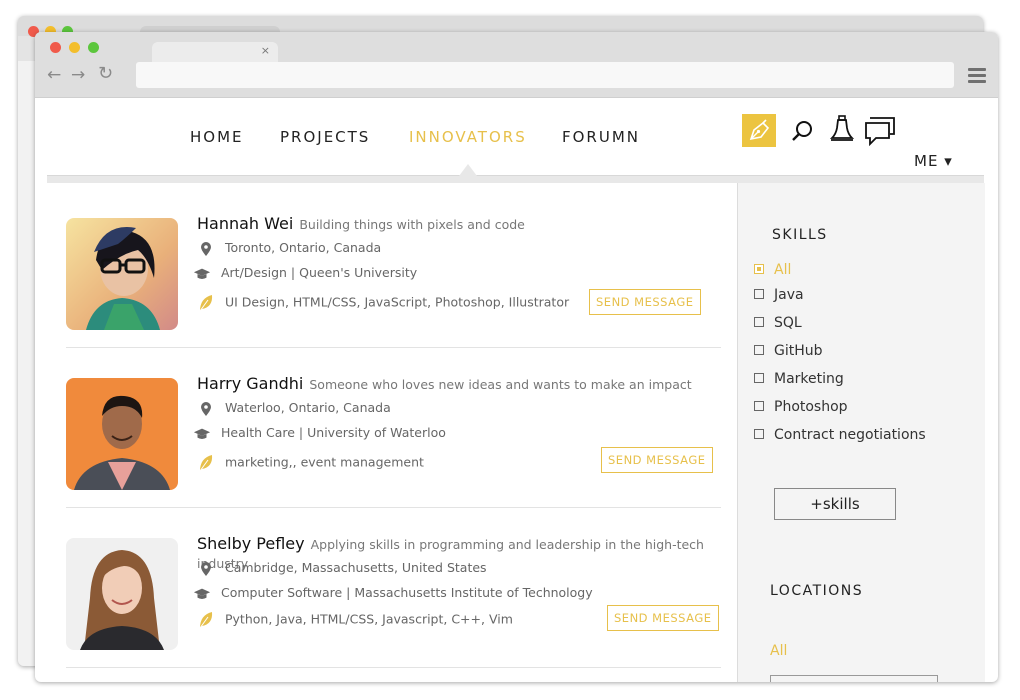 Image resolution: width=1020 pixels, height=700 pixels. I want to click on header-divider, so click(515, 179).